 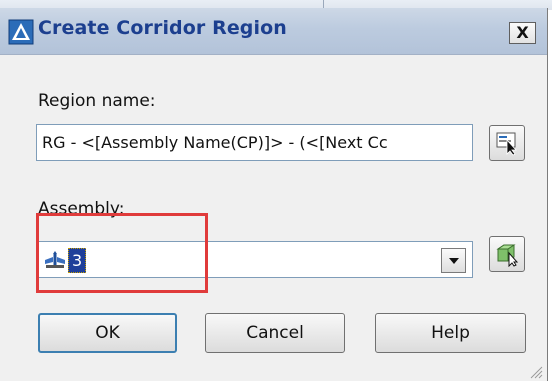 I want to click on autocad-app-icon, so click(x=21, y=32).